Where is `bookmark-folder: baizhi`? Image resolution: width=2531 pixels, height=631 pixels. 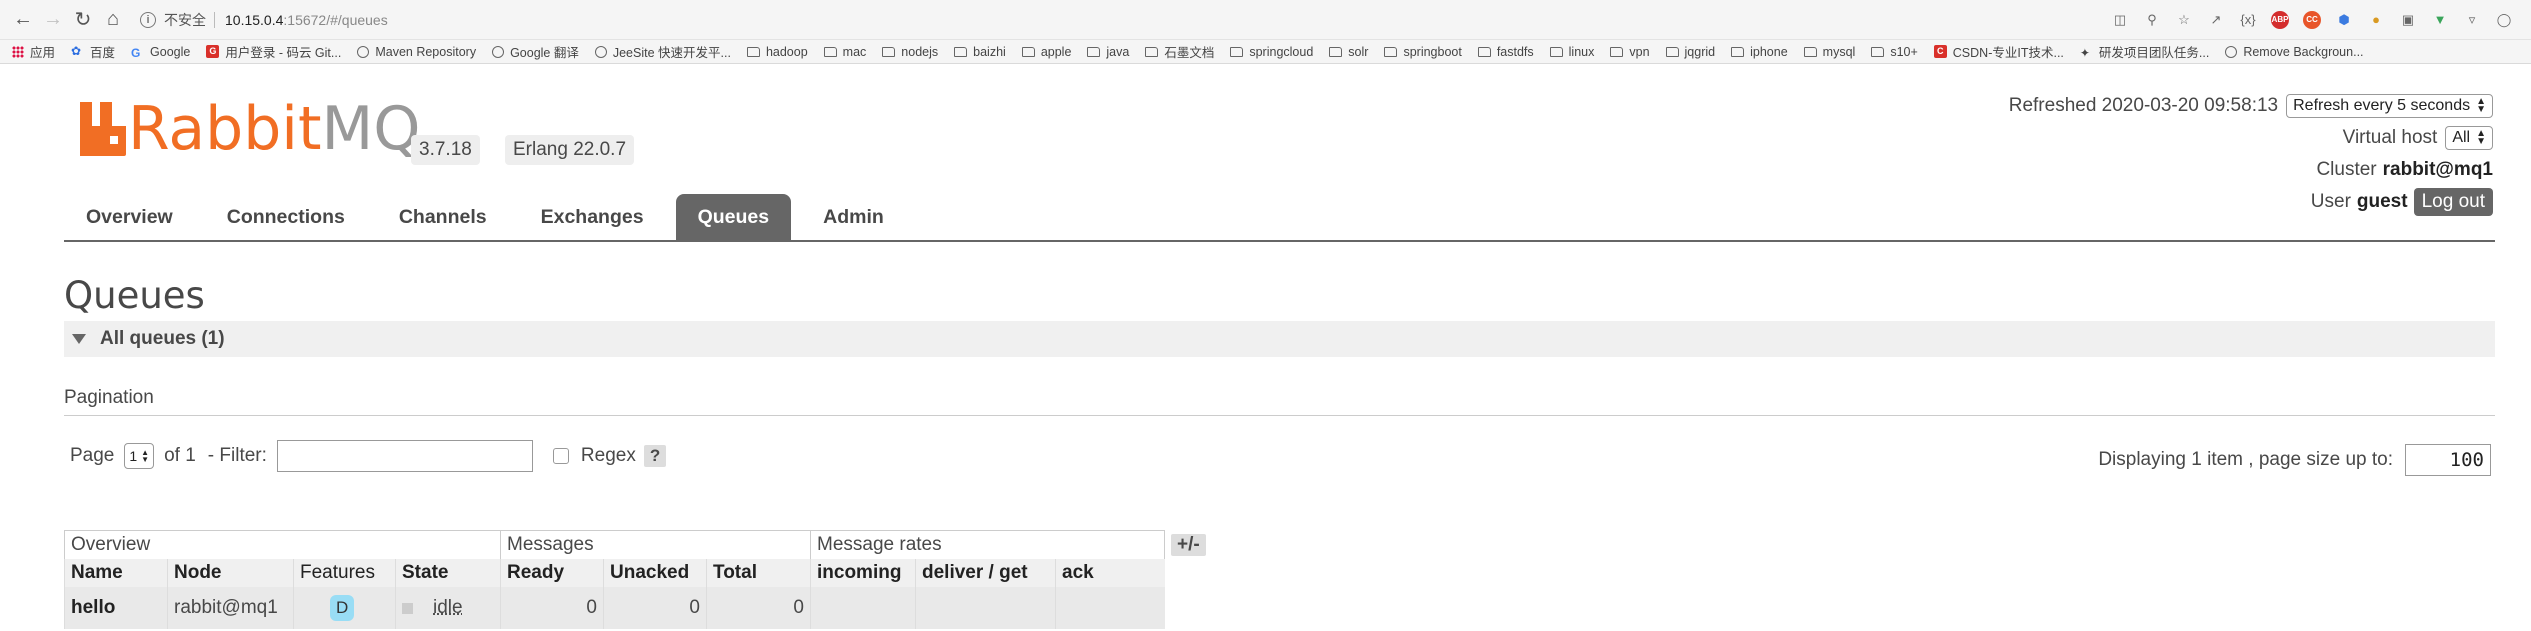
bookmark-folder: baizhi is located at coordinates (980, 52).